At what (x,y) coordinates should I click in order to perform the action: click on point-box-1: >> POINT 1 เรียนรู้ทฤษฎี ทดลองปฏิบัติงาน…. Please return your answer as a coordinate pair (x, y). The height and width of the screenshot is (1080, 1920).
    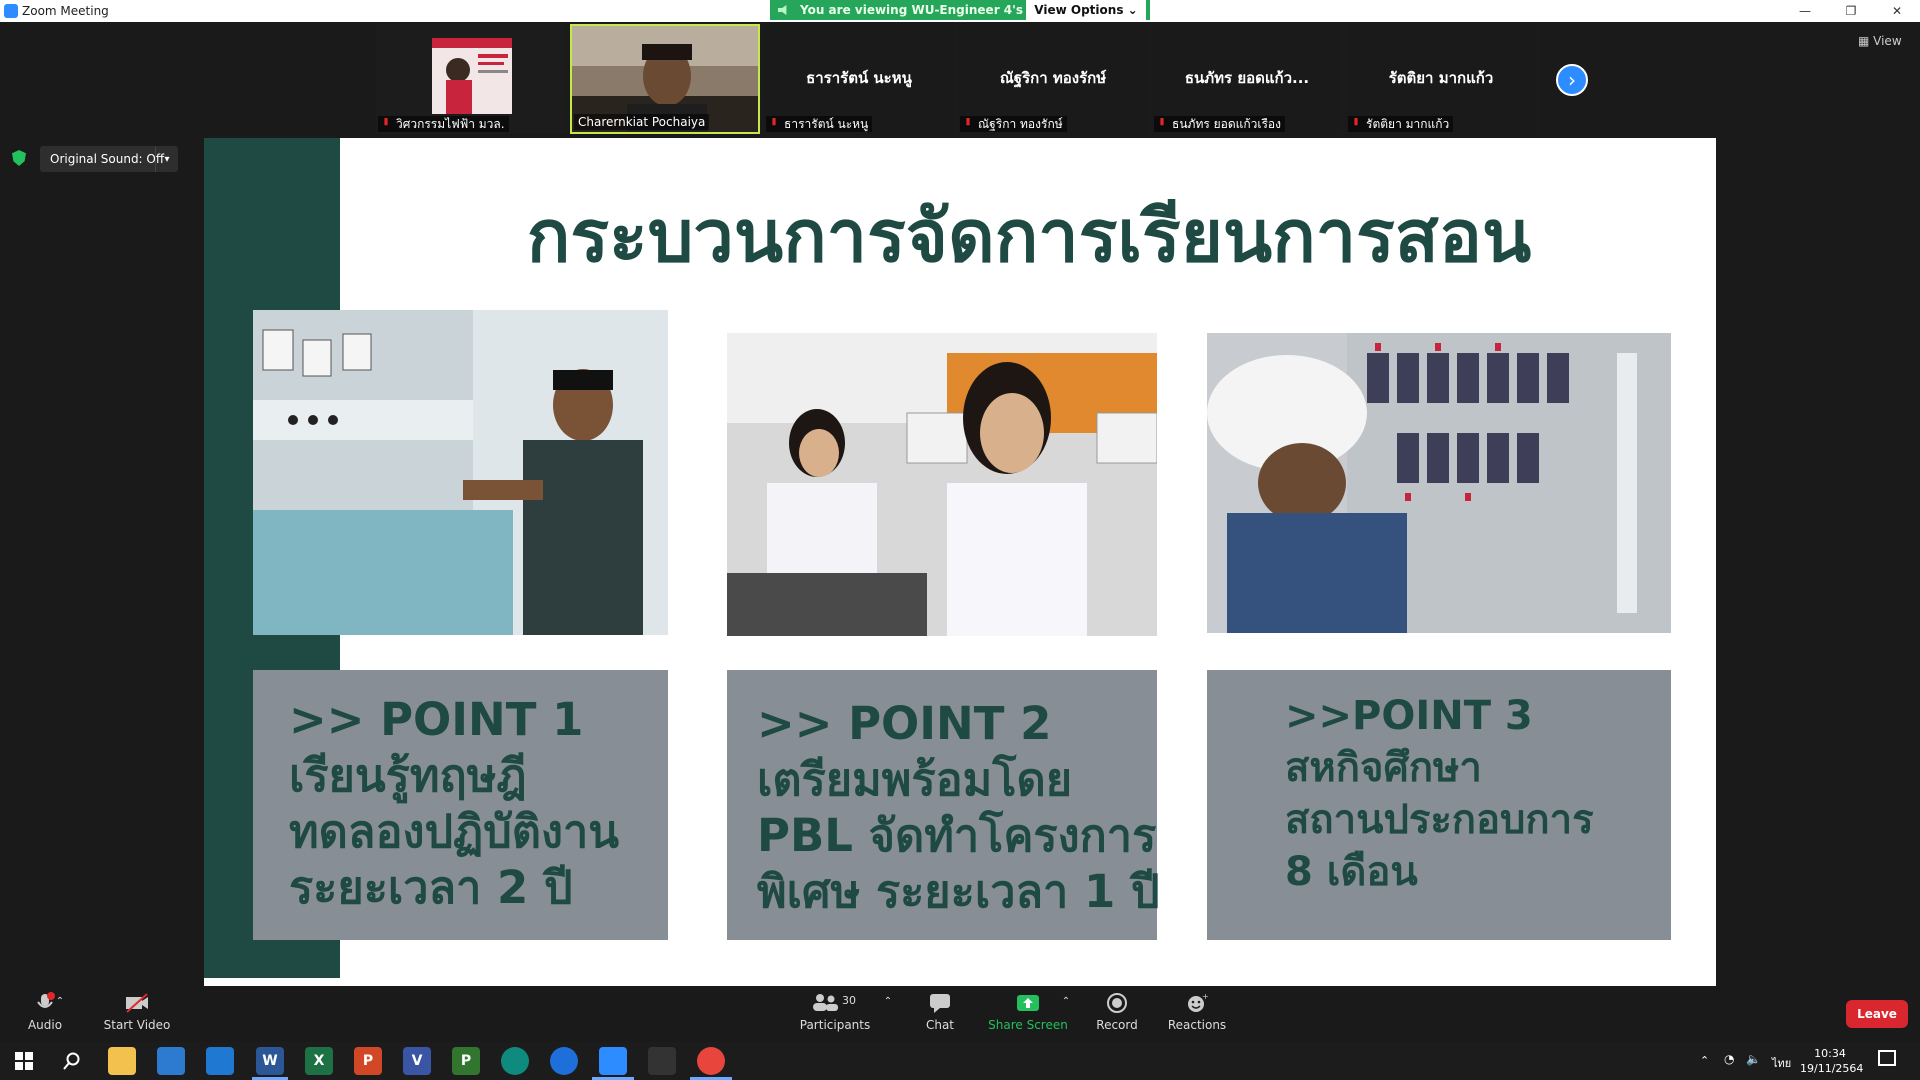
    Looking at the image, I should click on (460, 805).